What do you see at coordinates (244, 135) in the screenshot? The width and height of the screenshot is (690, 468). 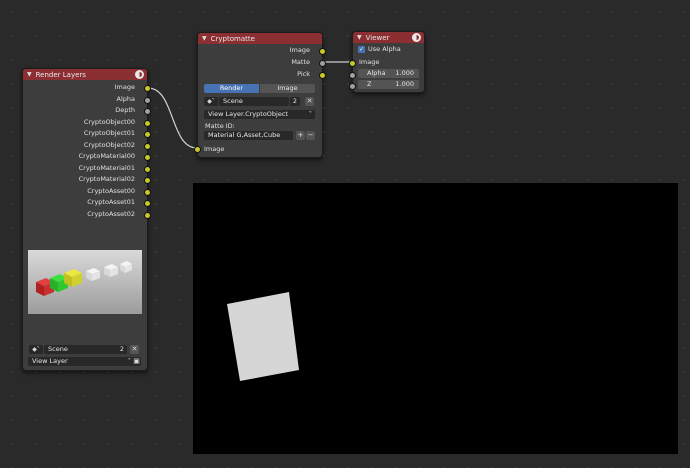 I see `matte-id-value: Material G,Asset,Cube` at bounding box center [244, 135].